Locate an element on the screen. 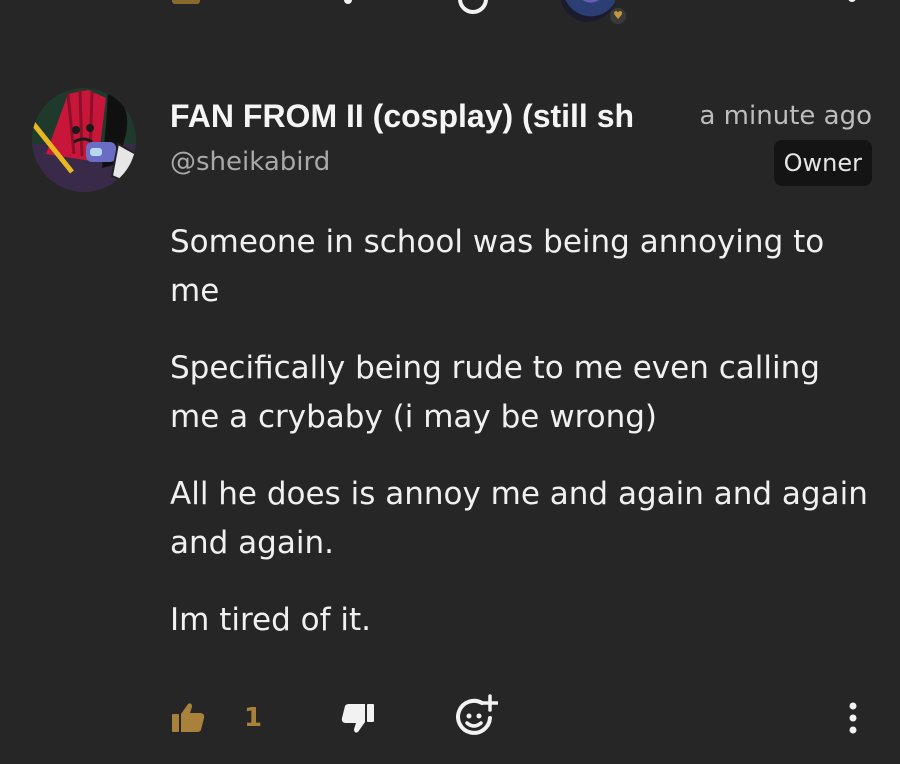  comment-timestamp: a minute ago is located at coordinates (785, 116).